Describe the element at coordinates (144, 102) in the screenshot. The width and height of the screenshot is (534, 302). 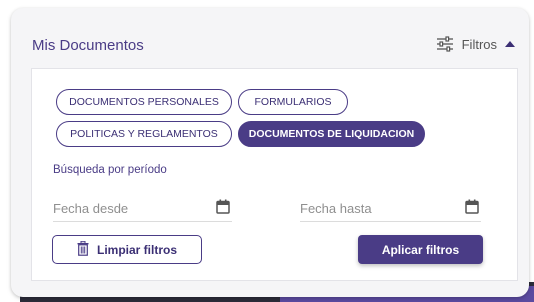
I see `chip-documentos-personales: DOCUMENTOS PERSONALES` at that location.